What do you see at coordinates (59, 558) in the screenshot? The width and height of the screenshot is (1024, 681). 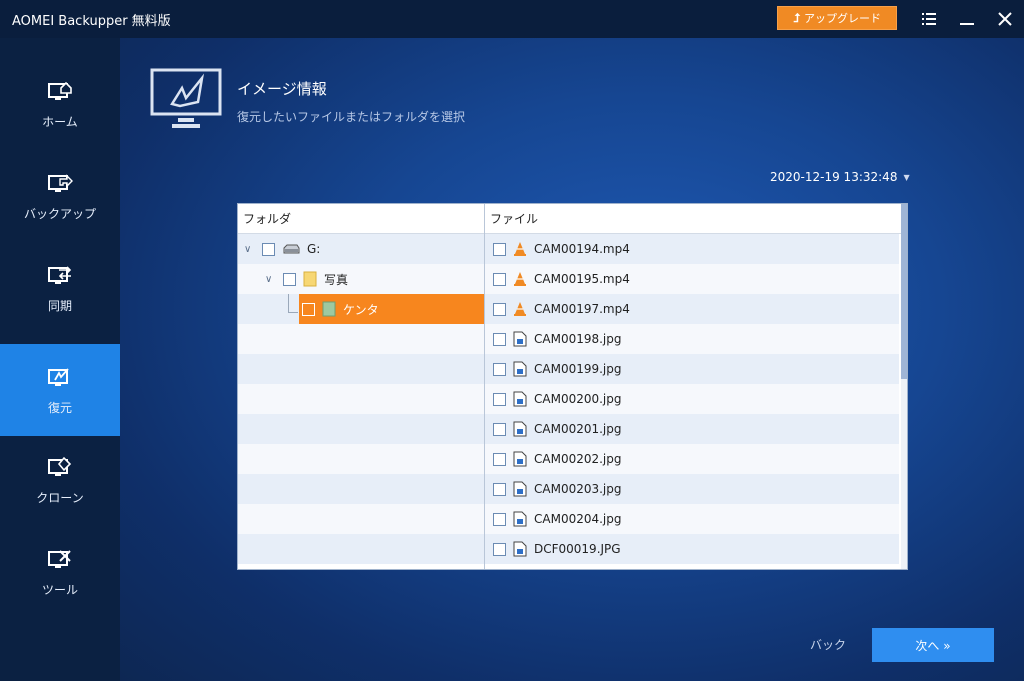 I see `tools-icon` at bounding box center [59, 558].